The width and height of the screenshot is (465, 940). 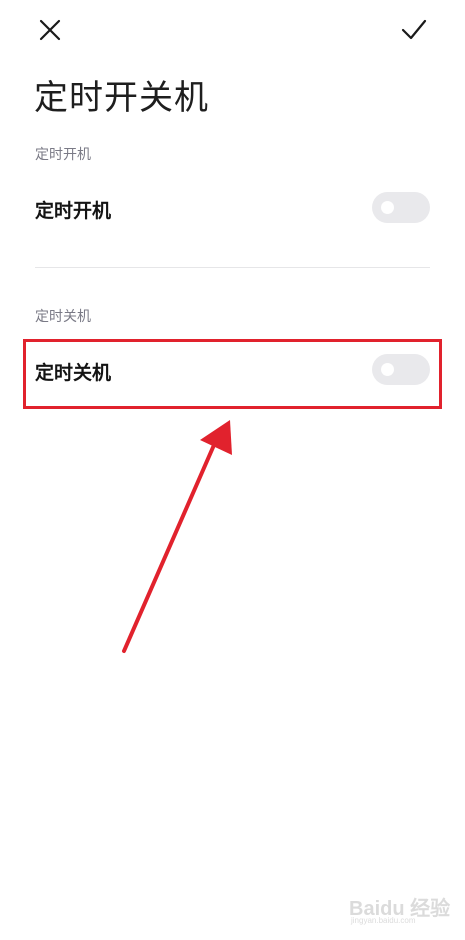 I want to click on close-button, so click(x=50, y=30).